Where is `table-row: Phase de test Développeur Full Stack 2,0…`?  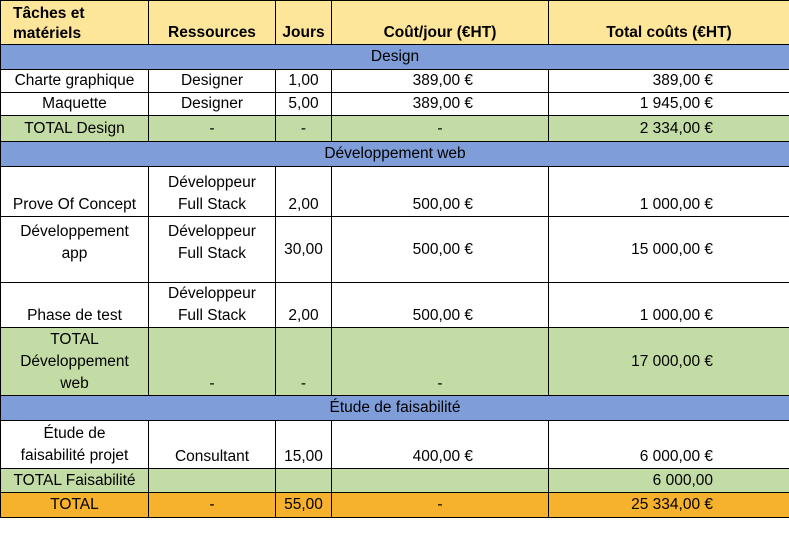 table-row: Phase de test Développeur Full Stack 2,0… is located at coordinates (394, 305).